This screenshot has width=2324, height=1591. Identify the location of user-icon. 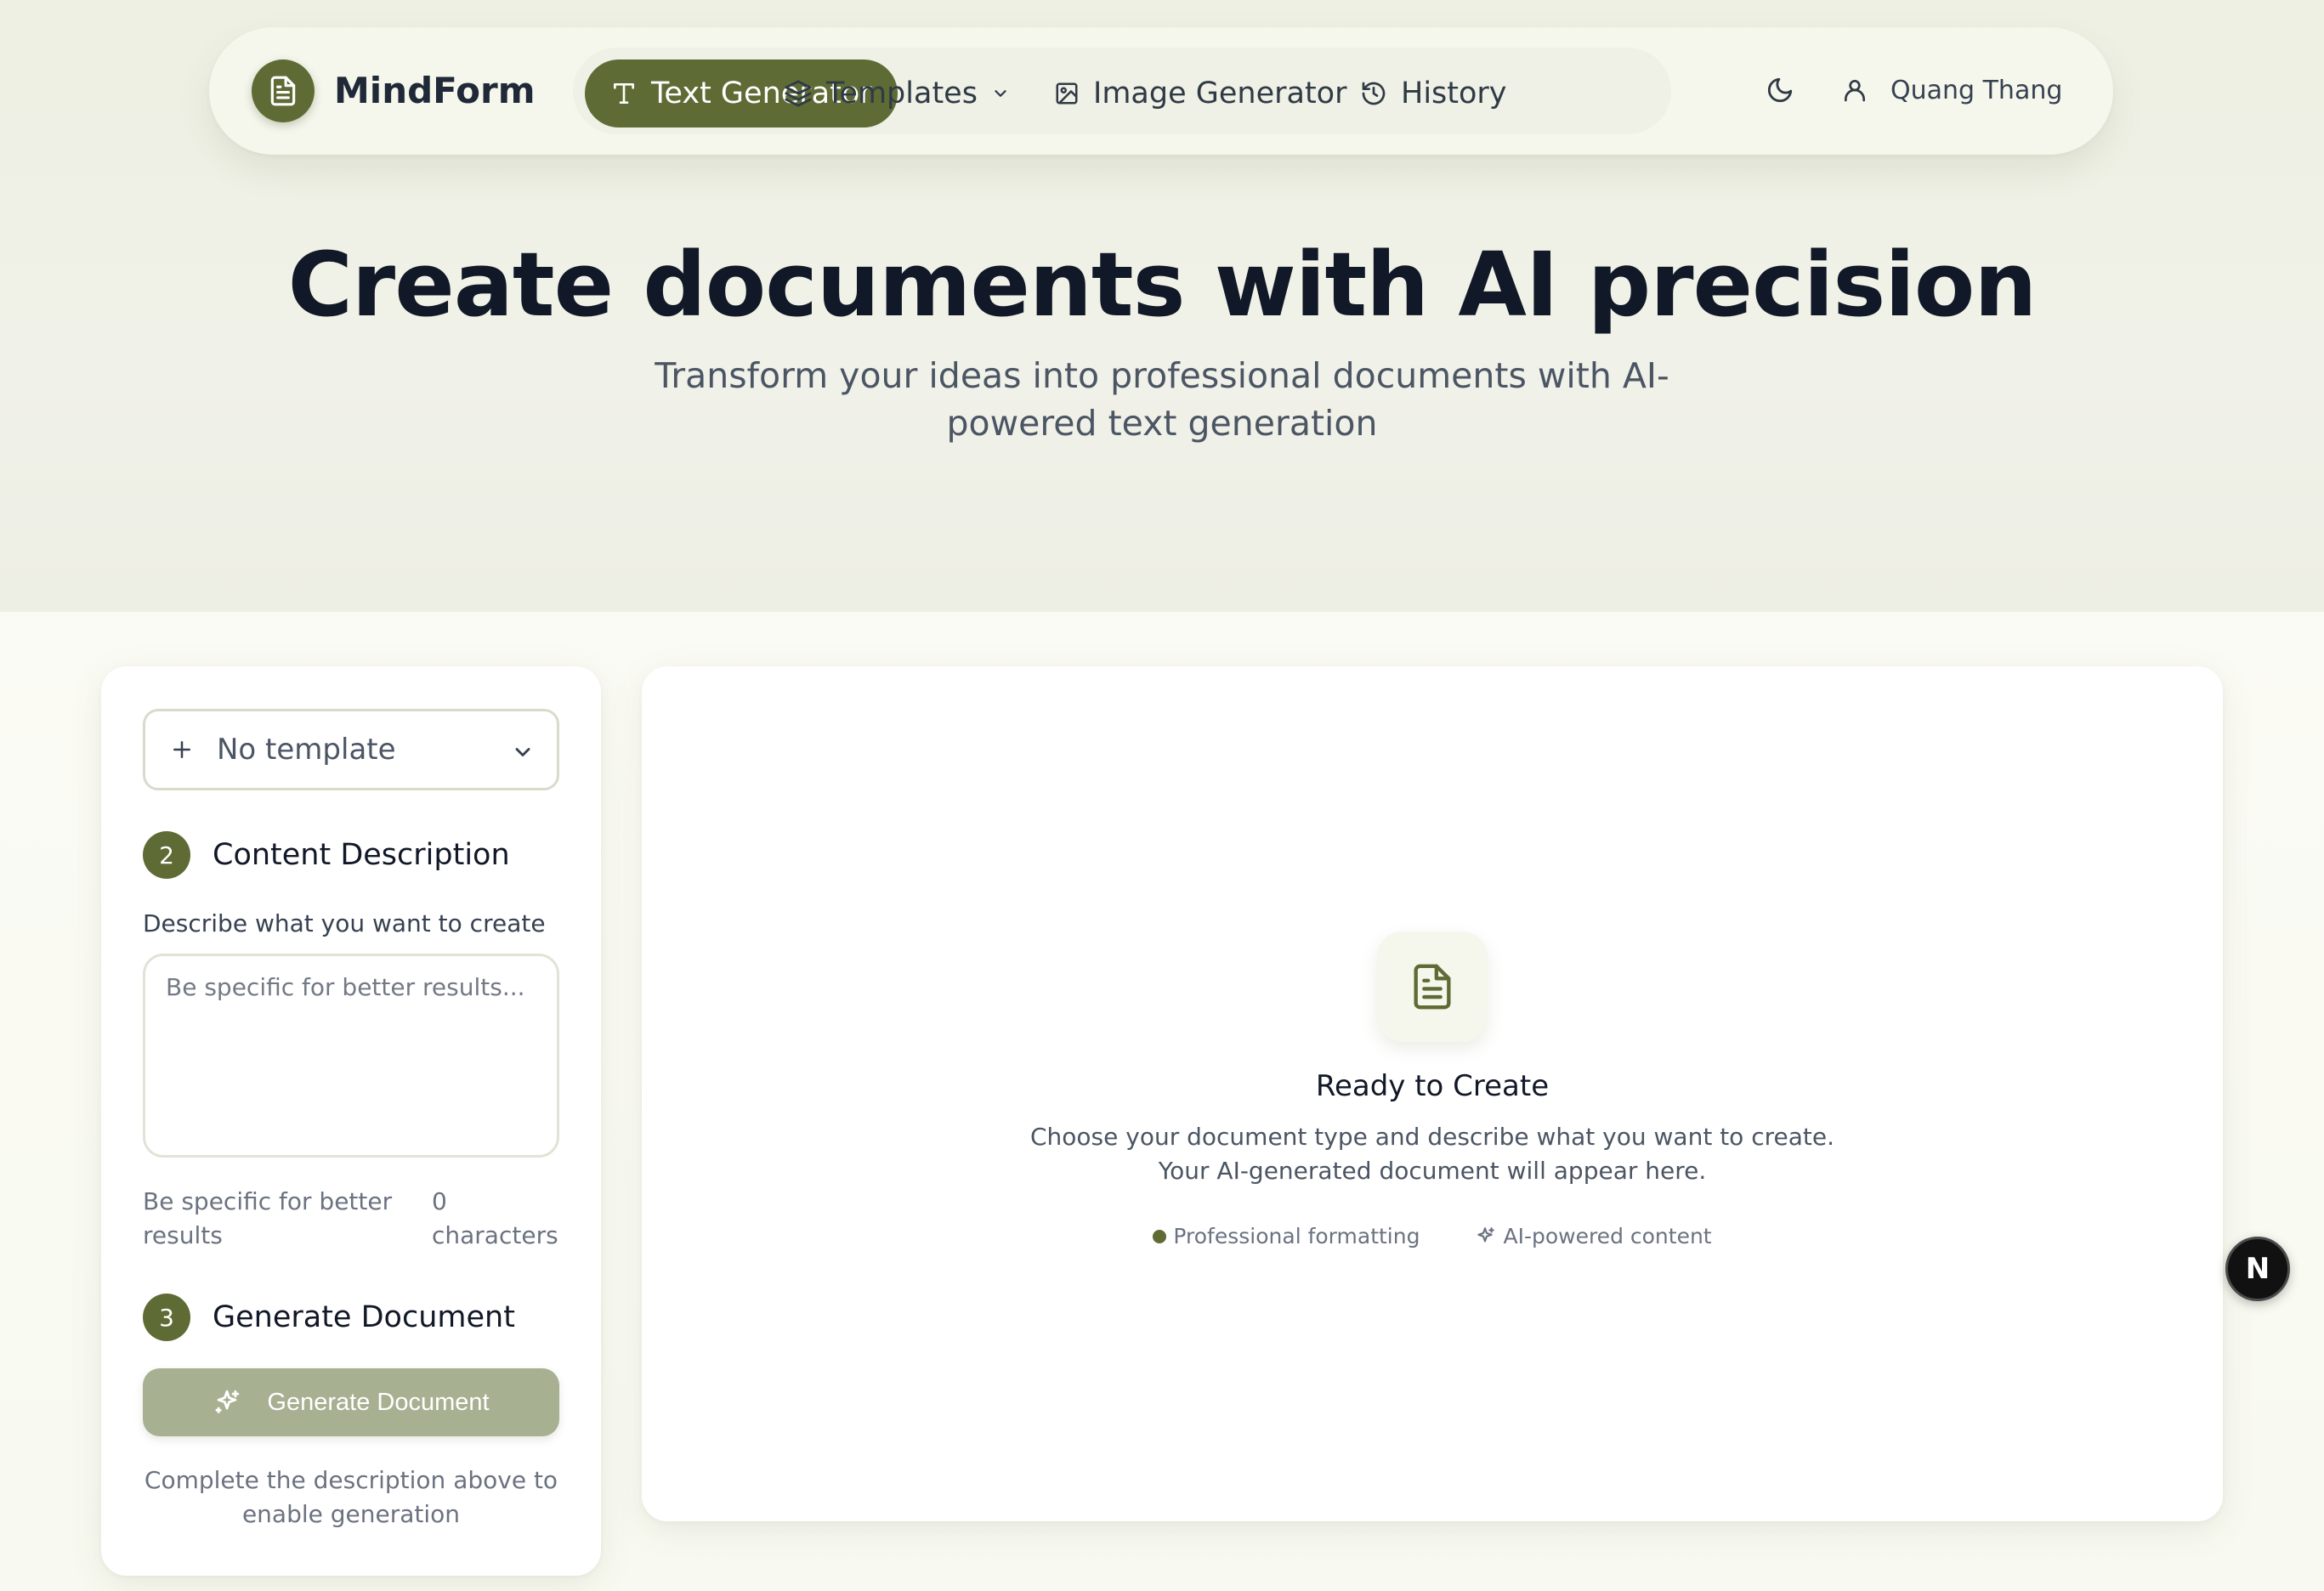
(1855, 91).